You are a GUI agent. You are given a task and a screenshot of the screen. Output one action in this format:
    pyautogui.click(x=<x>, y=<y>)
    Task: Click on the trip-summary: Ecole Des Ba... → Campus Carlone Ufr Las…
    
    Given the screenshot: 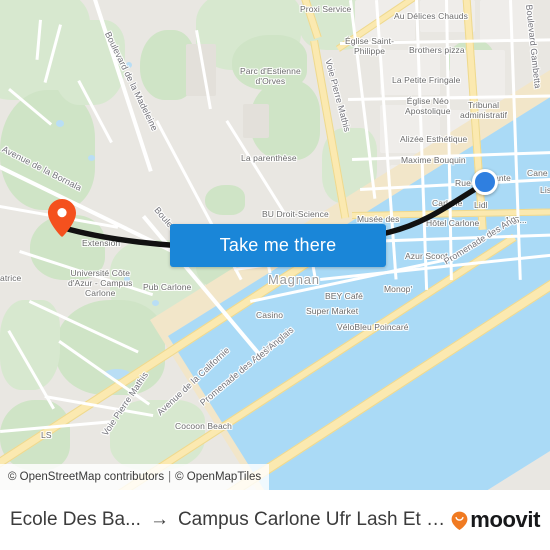 What is the action you would take?
    pyautogui.click(x=227, y=520)
    